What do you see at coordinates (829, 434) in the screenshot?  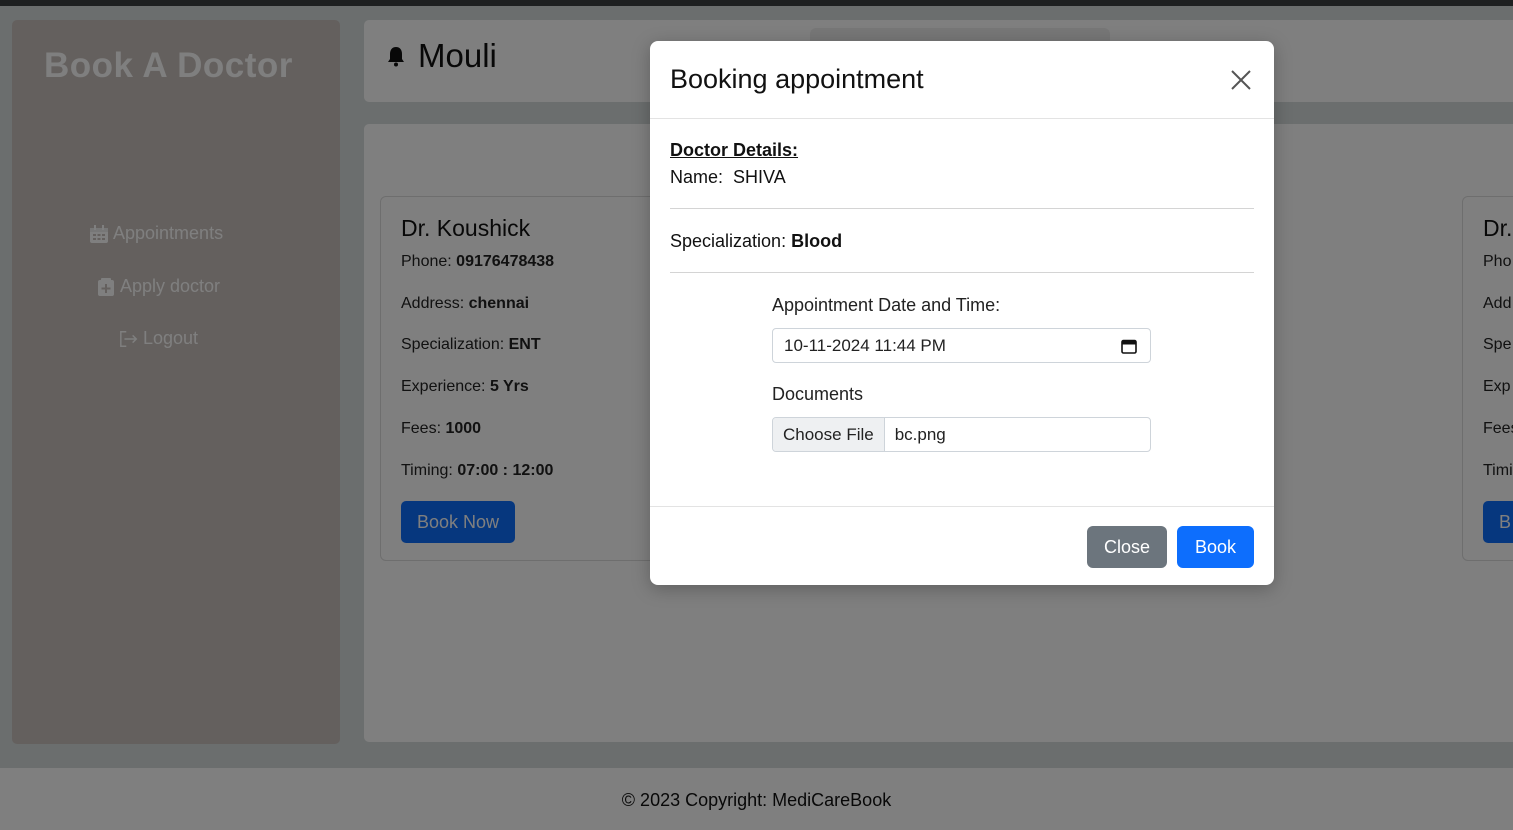 I see `choose-file-button: Choose File` at bounding box center [829, 434].